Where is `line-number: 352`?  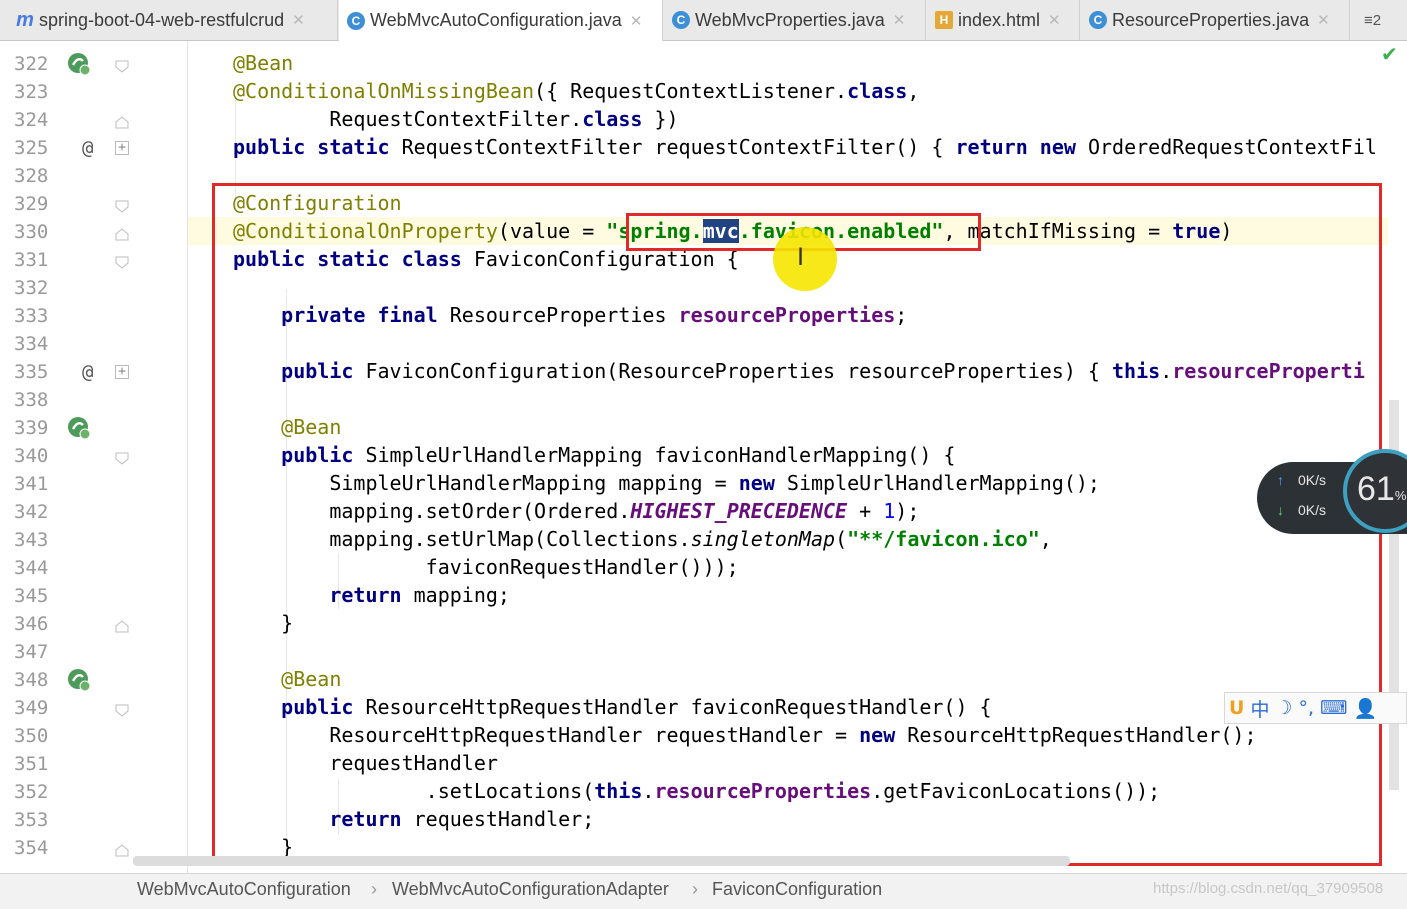 line-number: 352 is located at coordinates (31, 792).